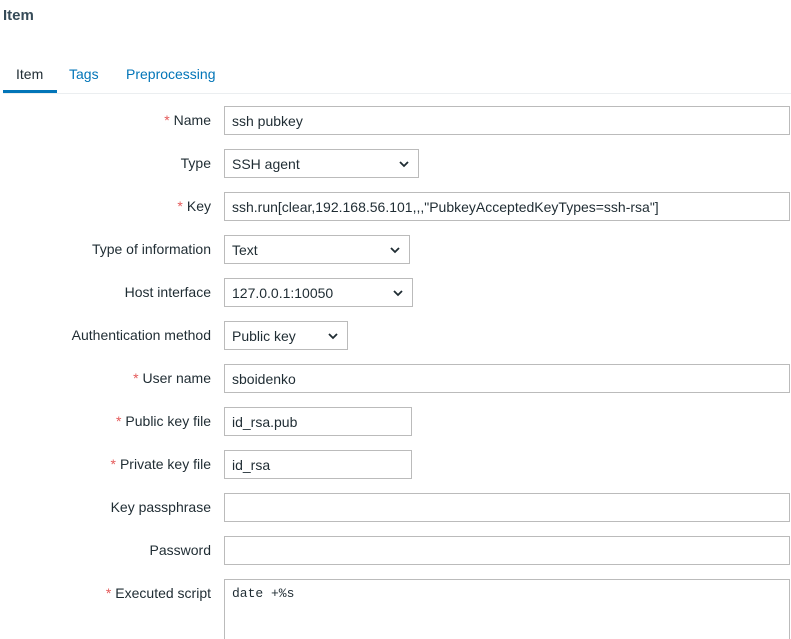  Describe the element at coordinates (507, 609) in the screenshot. I see `executed-script-textarea: date +%s` at that location.